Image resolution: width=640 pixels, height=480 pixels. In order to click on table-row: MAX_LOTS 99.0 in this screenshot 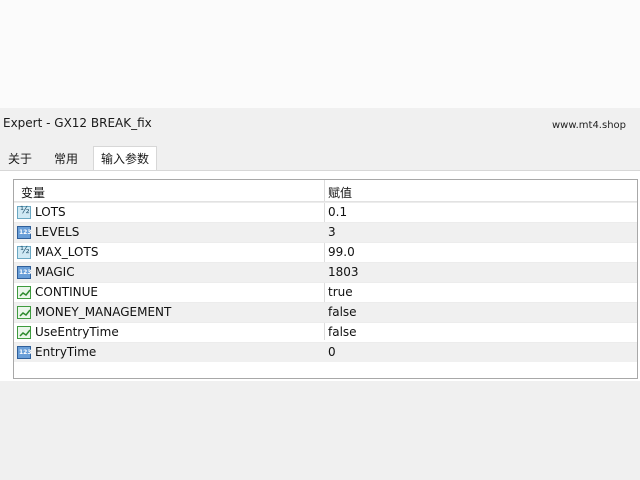, I will do `click(325, 252)`.